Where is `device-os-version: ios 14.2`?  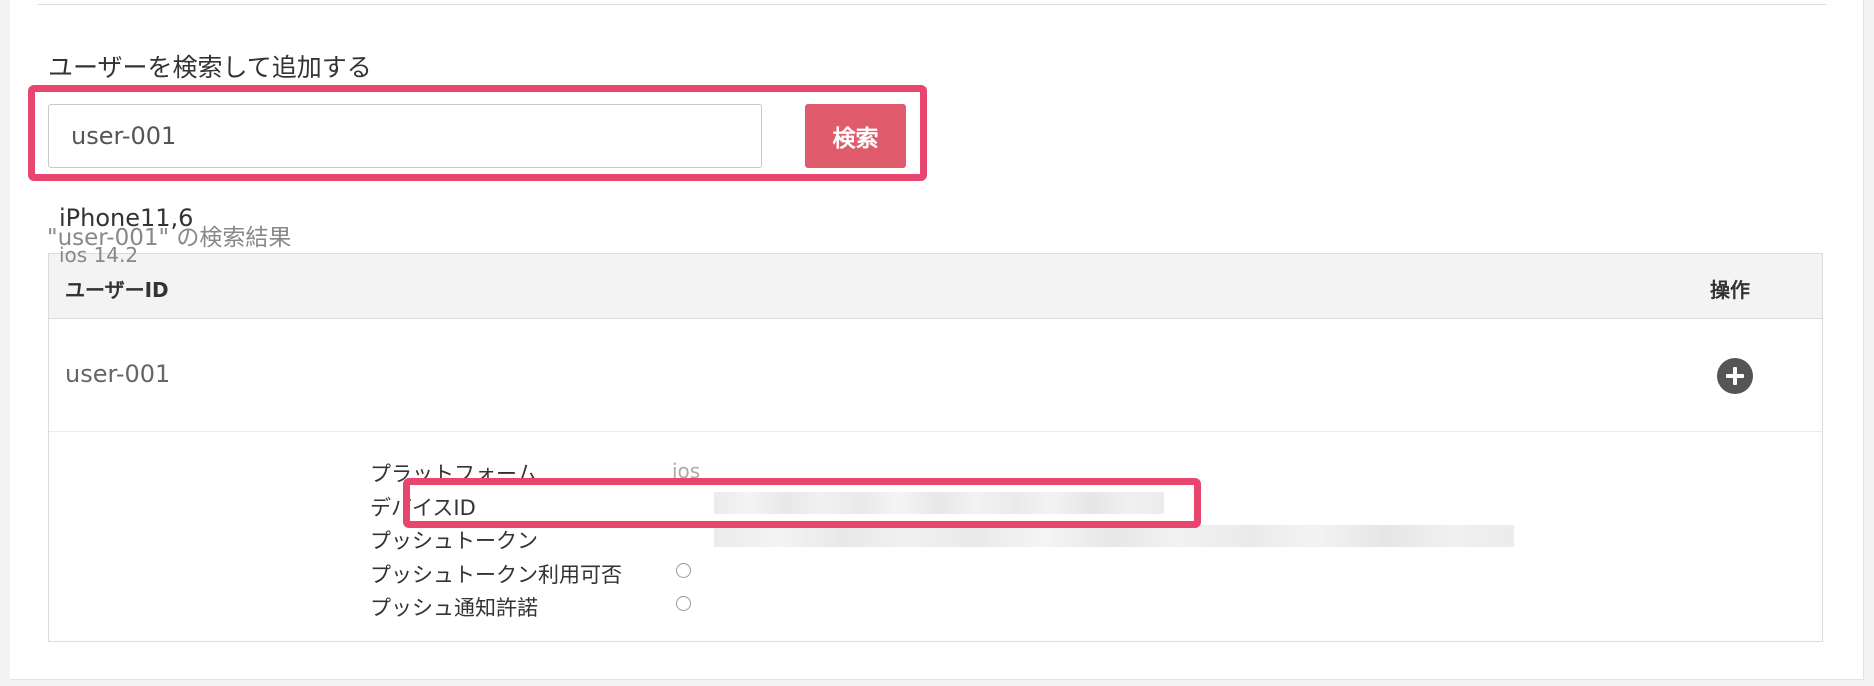 device-os-version: ios 14.2 is located at coordinates (99, 255).